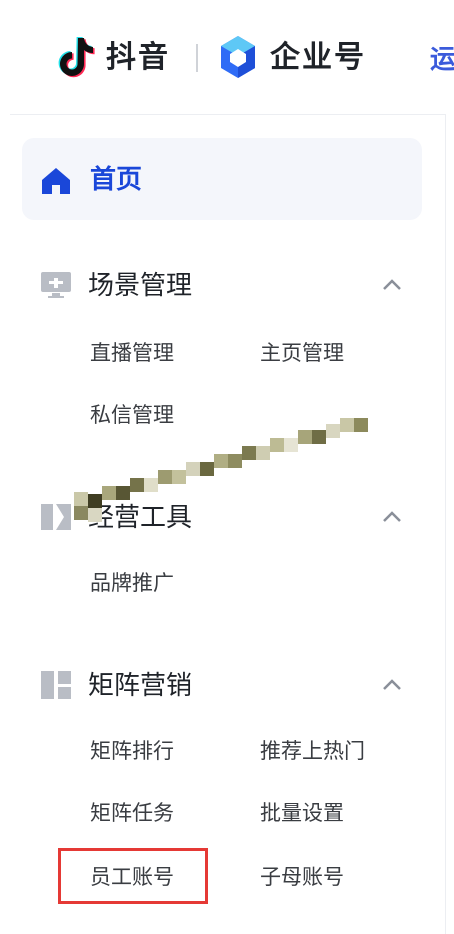 This screenshot has height=934, width=454. I want to click on sidebar-group-business-tools: 经营工具, so click(140, 518).